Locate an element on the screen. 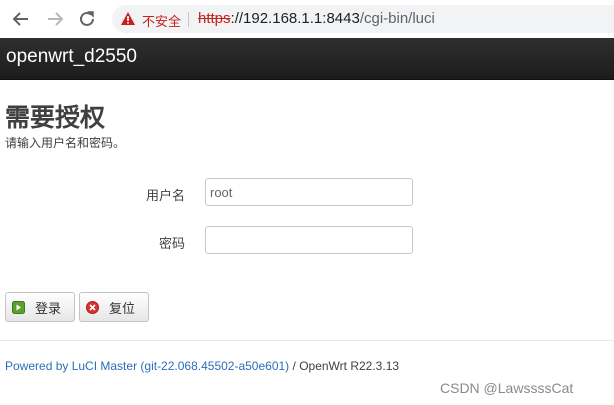  page-title: 需要授权 is located at coordinates (55, 118).